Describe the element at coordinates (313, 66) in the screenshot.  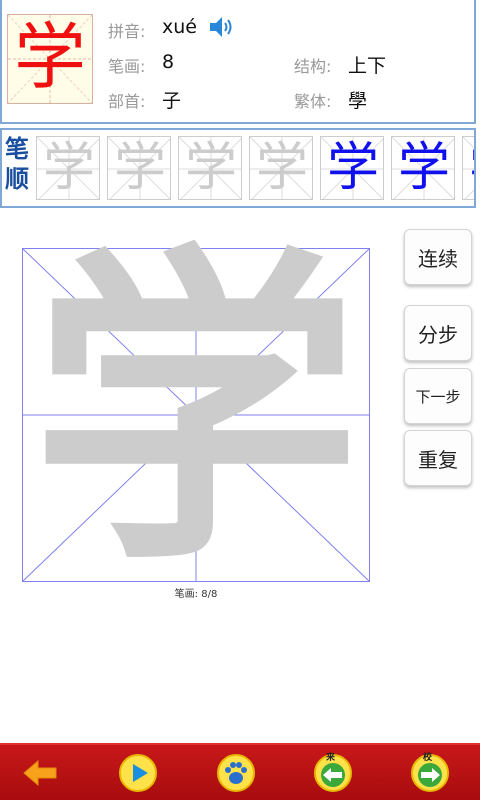
I see `structure-label: 结构:` at that location.